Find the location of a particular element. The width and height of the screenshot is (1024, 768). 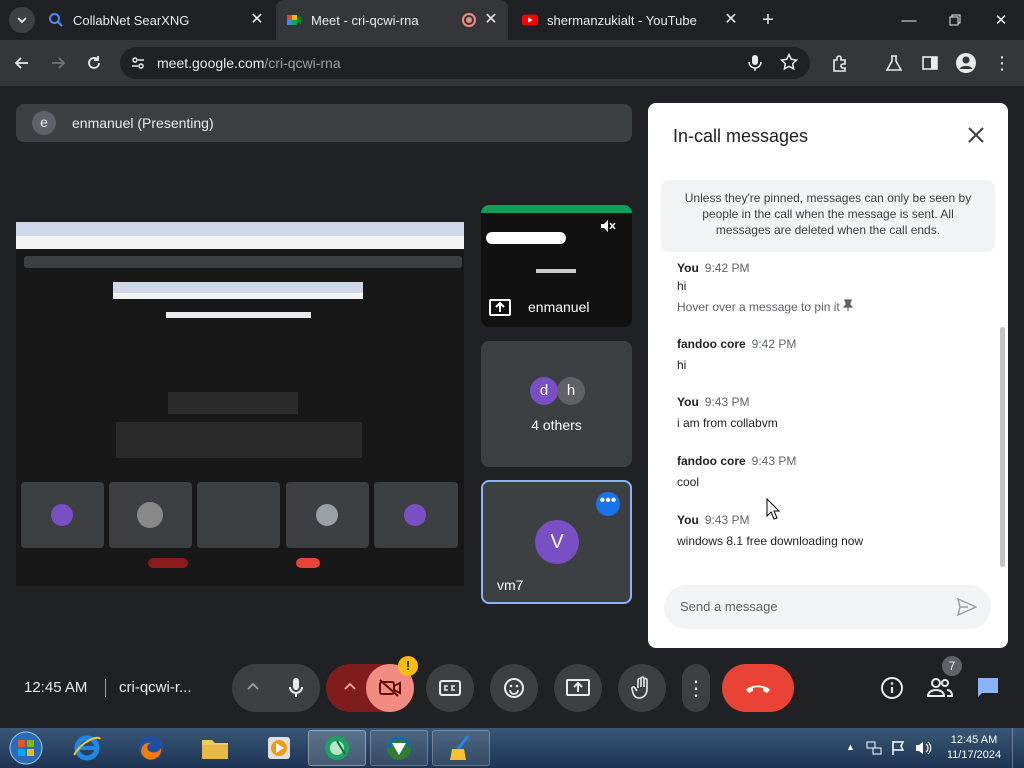

more-options-icon: ••• is located at coordinates (608, 504).